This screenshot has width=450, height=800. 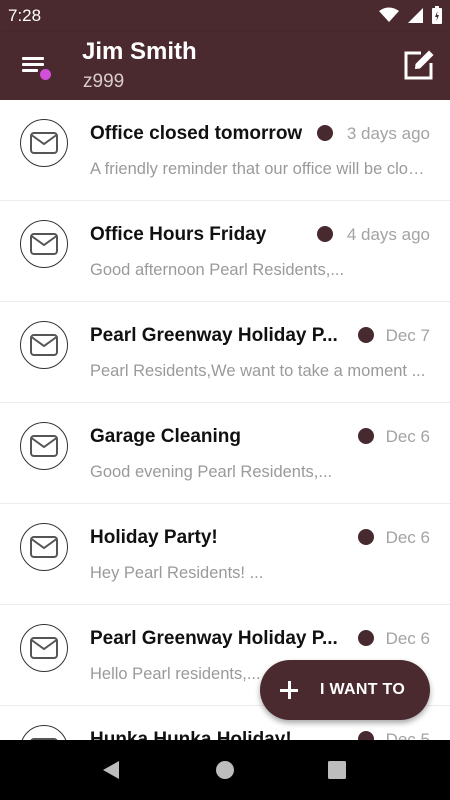 I want to click on home-icon, so click(x=225, y=770).